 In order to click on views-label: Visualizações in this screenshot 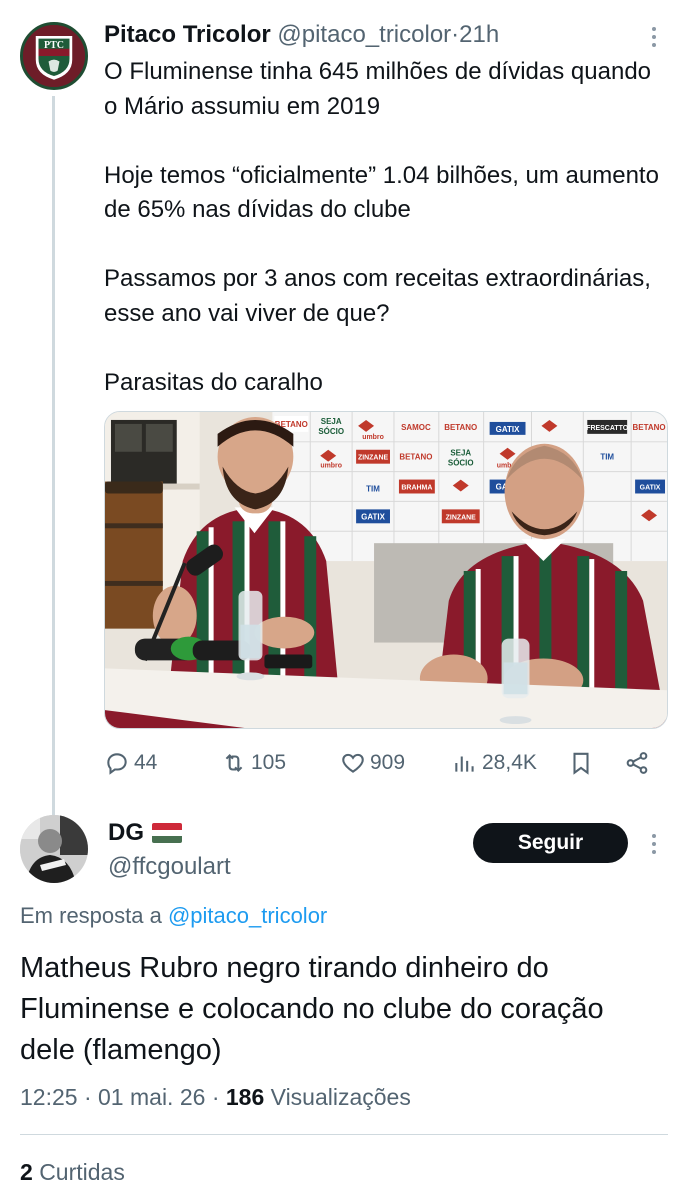, I will do `click(340, 1097)`.